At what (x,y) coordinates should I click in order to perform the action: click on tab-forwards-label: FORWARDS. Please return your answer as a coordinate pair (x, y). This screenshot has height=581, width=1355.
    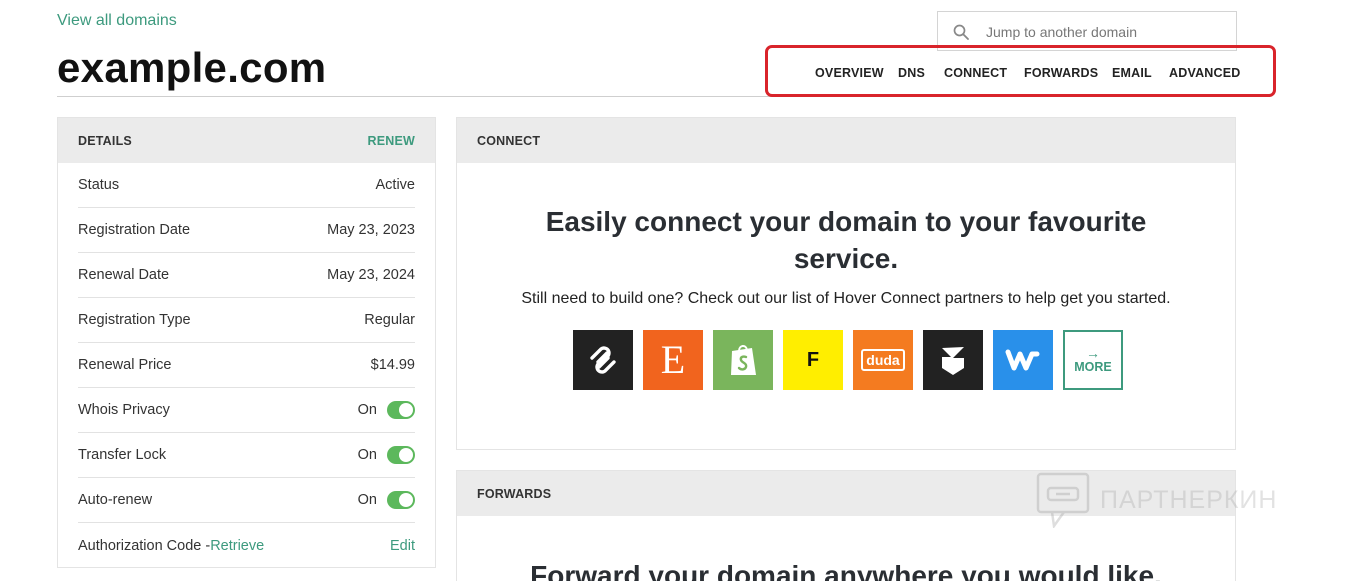
    Looking at the image, I should click on (1061, 73).